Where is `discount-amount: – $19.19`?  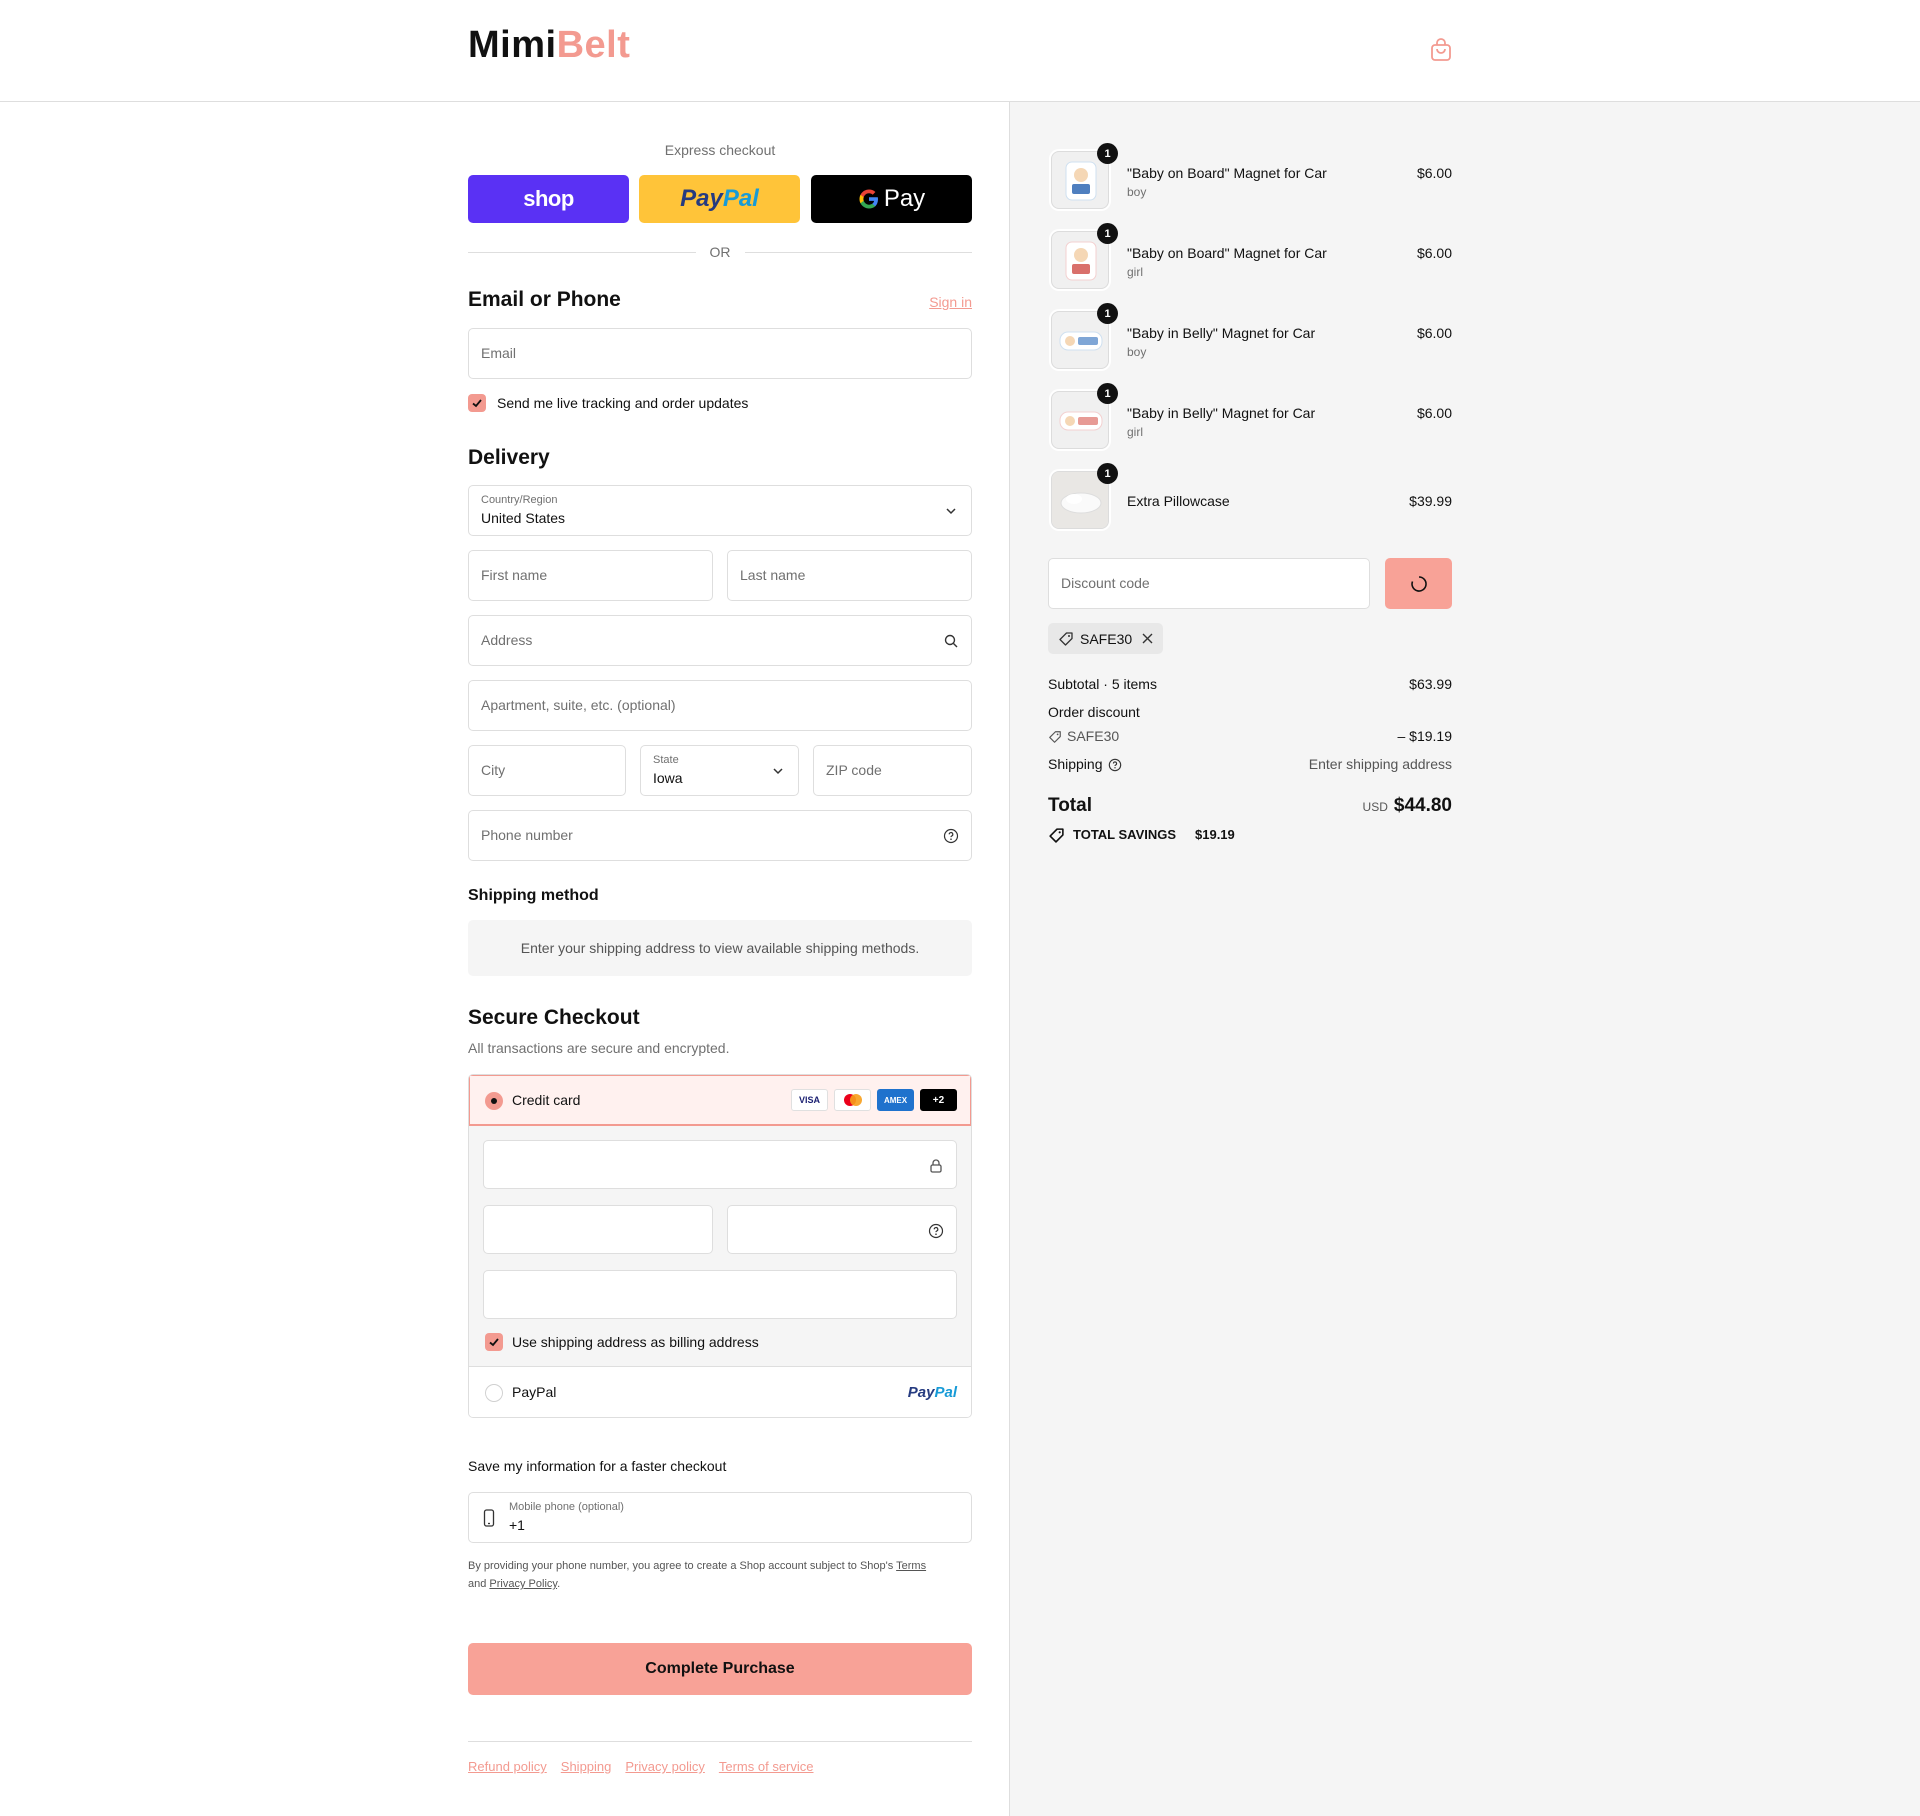 discount-amount: – $19.19 is located at coordinates (1425, 736).